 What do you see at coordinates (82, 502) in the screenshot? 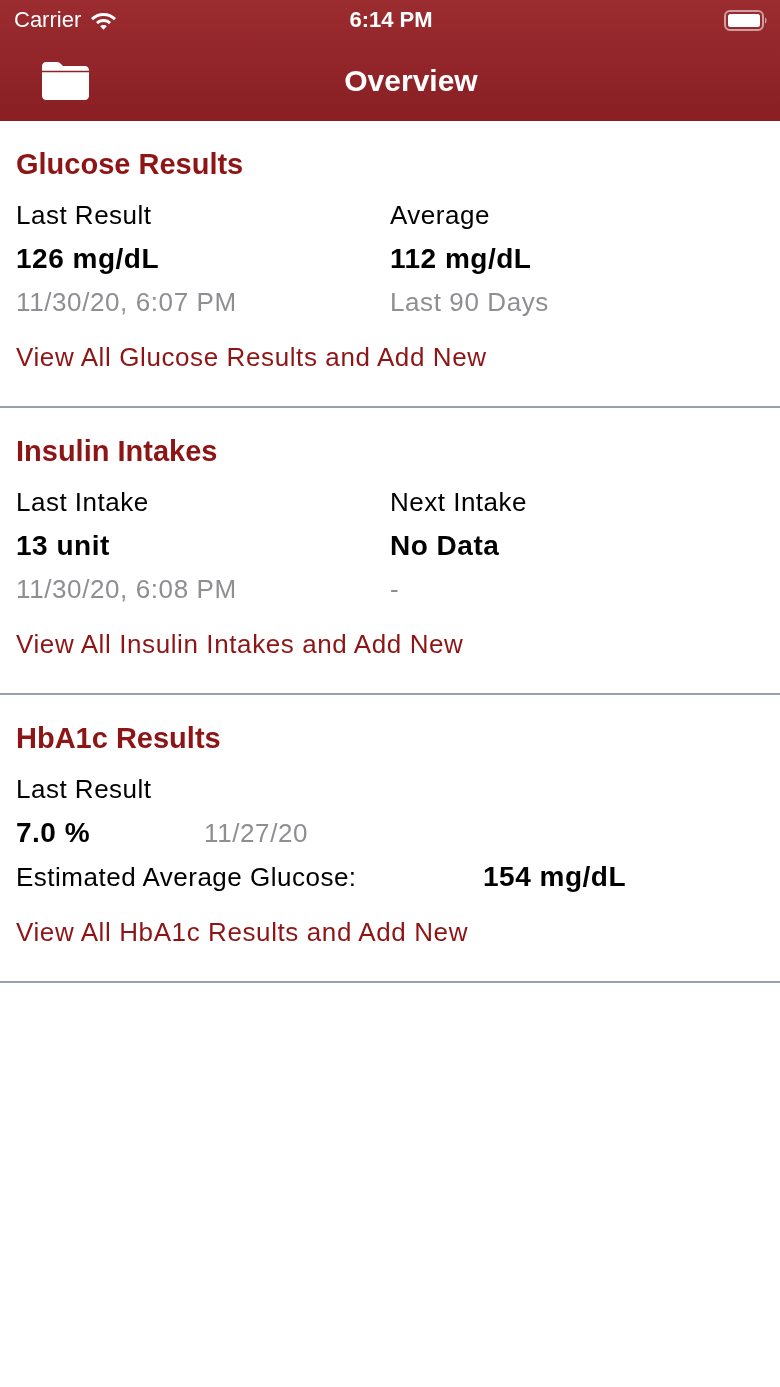
I see `field-label: Last Intake` at bounding box center [82, 502].